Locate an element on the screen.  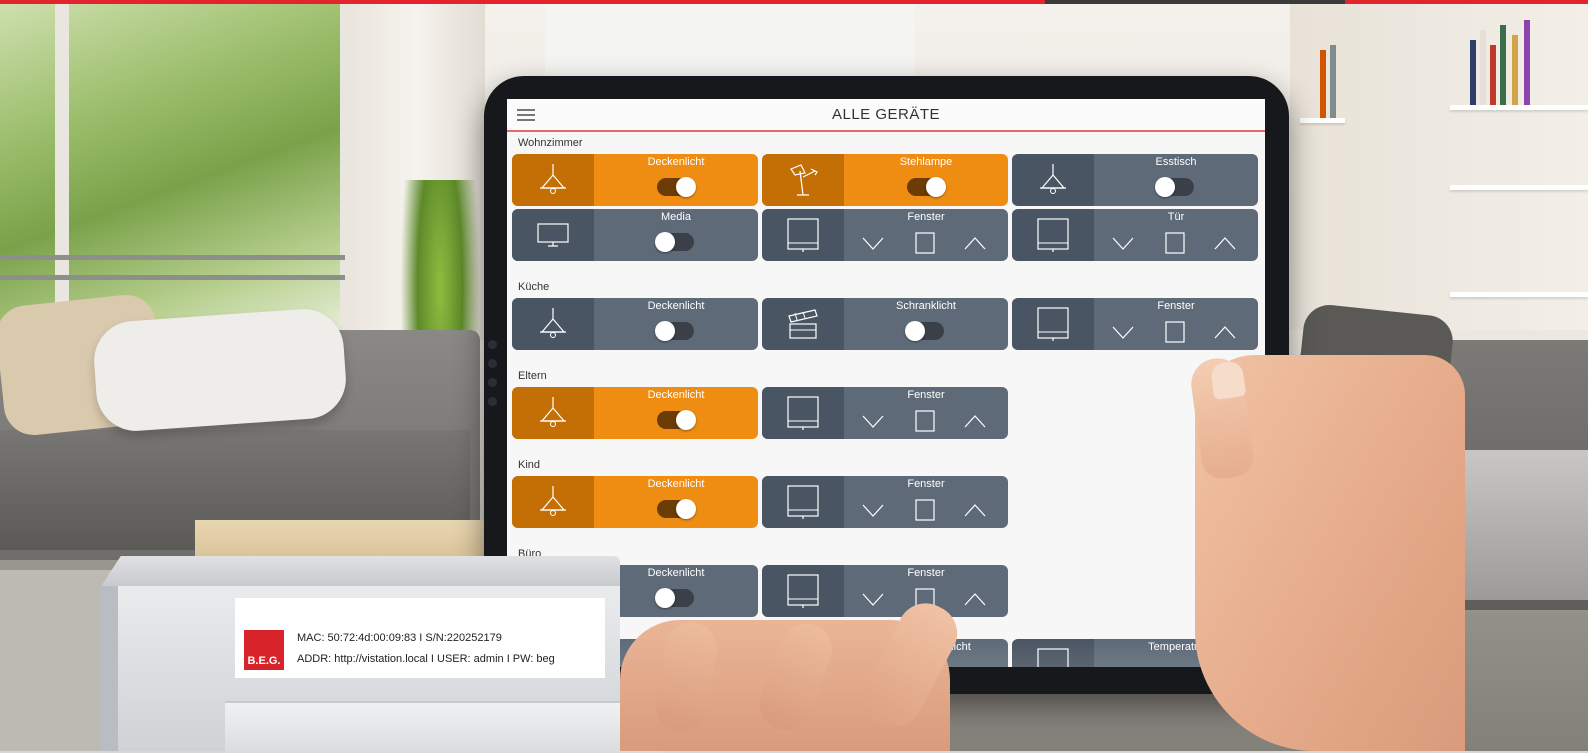
device-name: Schranklicht is located at coordinates (926, 306).